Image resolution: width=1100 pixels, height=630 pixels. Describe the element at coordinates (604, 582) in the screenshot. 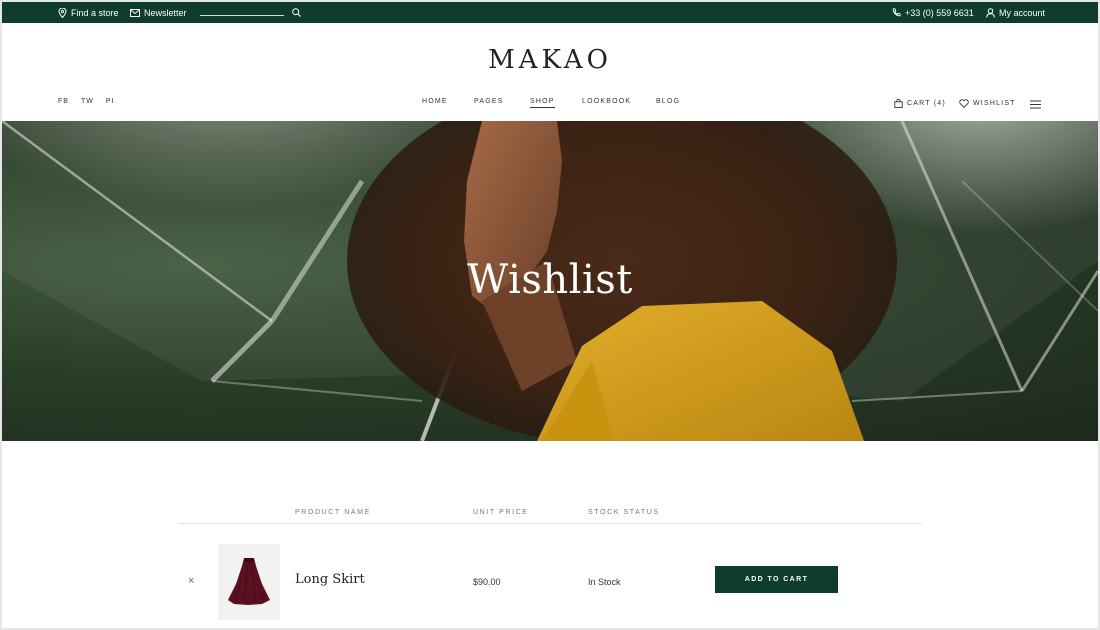

I see `stock-status: In Stock` at that location.